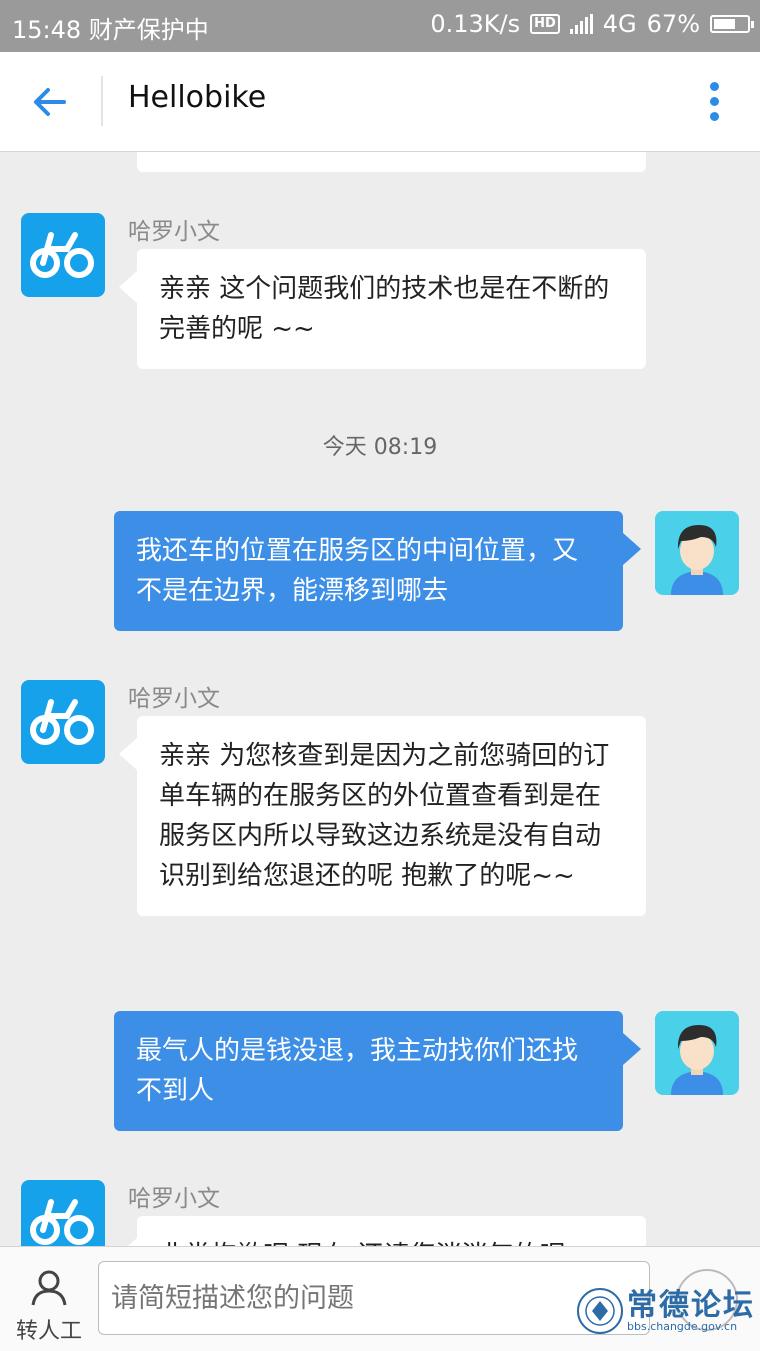 This screenshot has width=760, height=1351. I want to click on outgoing-message-bubble: 最气人的是钱没退，我主动找你们还找不到人, so click(377, 1071).